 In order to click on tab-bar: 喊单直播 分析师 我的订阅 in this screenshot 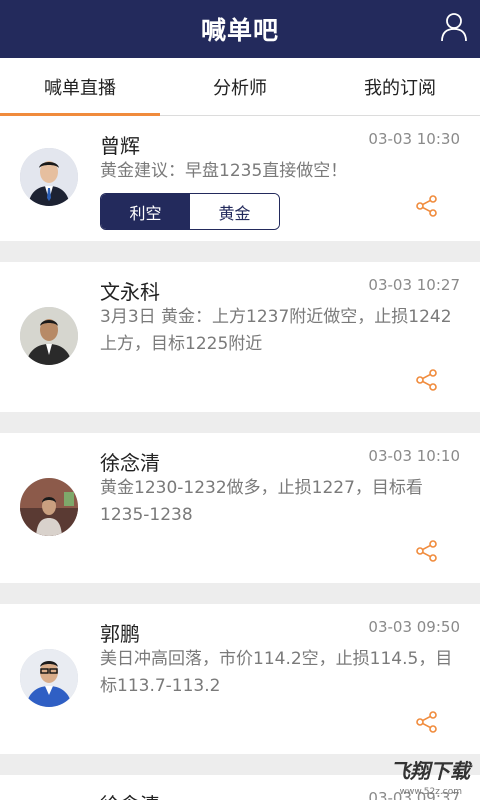, I will do `click(240, 87)`.